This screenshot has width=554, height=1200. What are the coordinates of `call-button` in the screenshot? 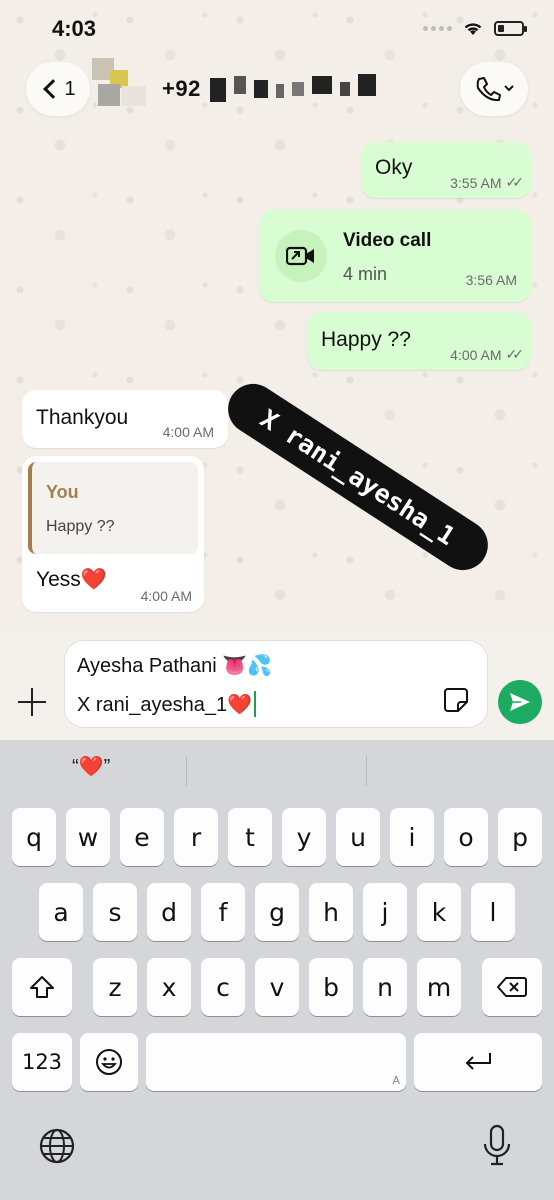 It's located at (494, 89).